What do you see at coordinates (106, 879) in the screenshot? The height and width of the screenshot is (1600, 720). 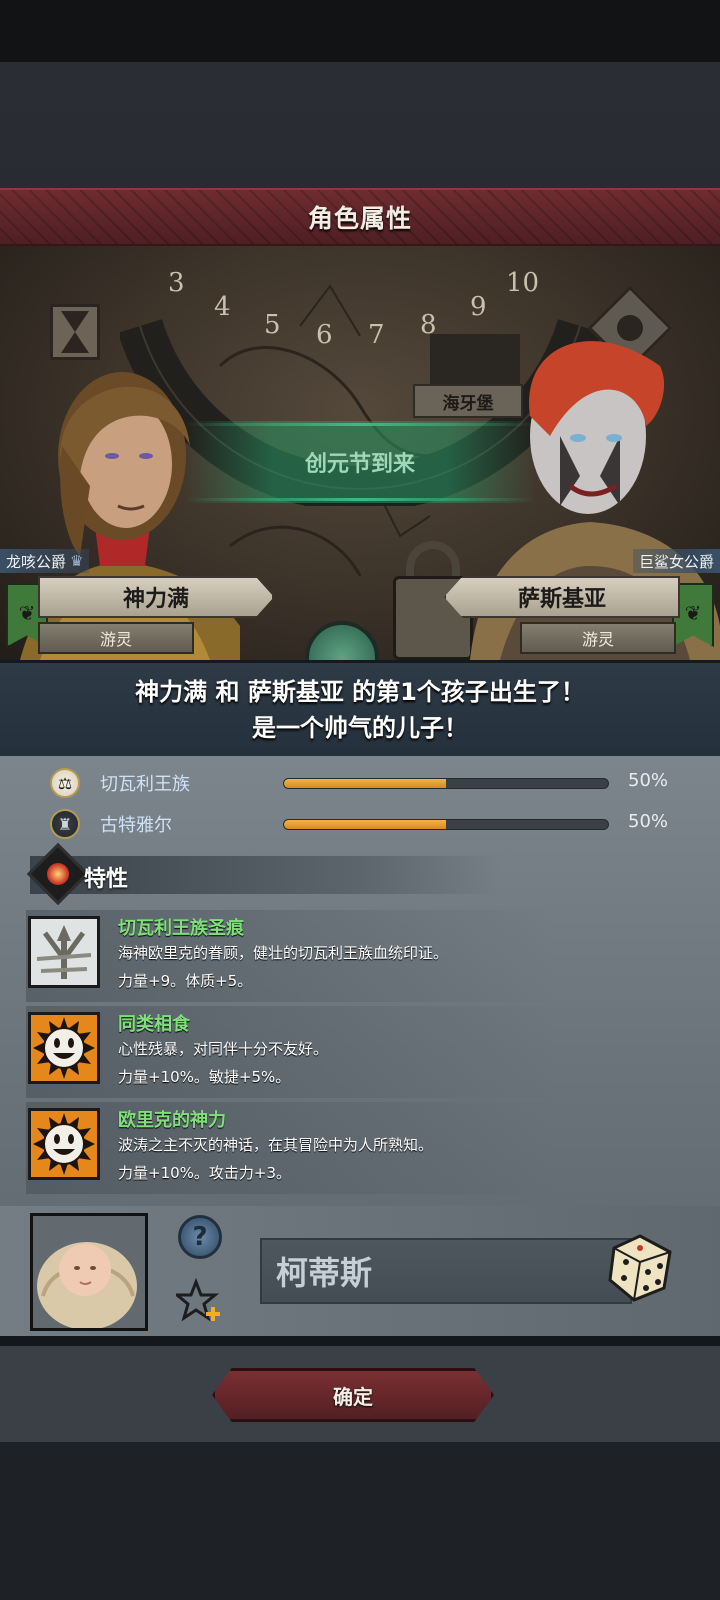 I see `traits-section-title: 特性` at bounding box center [106, 879].